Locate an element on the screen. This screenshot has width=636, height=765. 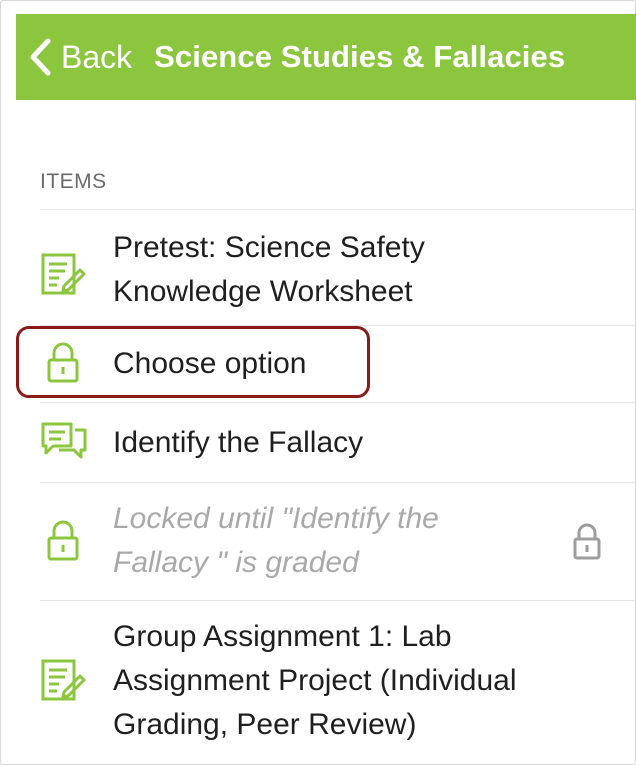
item-title-line: Assignment Project (Individual is located at coordinates (315, 680).